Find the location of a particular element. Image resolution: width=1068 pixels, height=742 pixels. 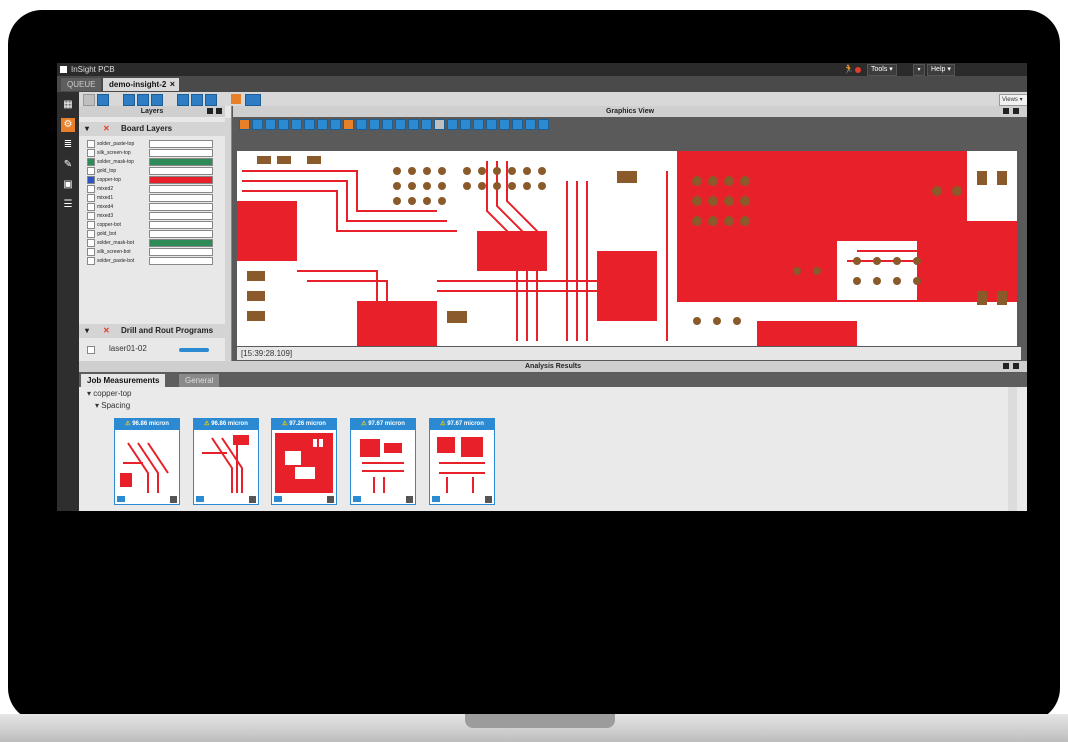

close-tab-icon: × is located at coordinates (172, 84).